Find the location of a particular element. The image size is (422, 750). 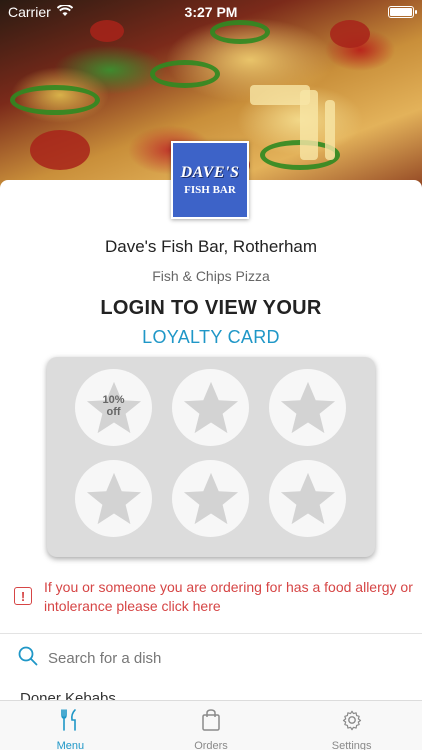

tab-label: Settings is located at coordinates (351, 745).